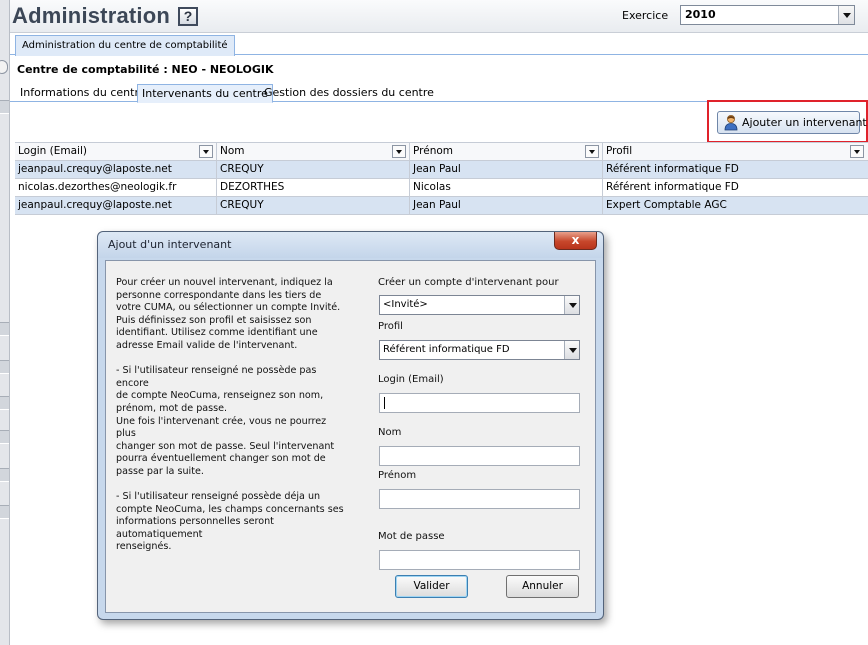 The image size is (868, 645). I want to click on password-label: Mot de passe, so click(411, 536).